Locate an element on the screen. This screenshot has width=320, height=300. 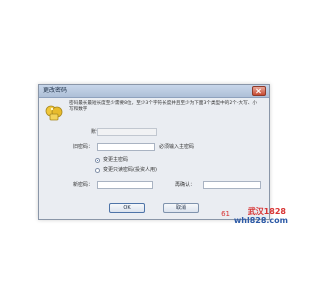
close-button is located at coordinates (259, 91).